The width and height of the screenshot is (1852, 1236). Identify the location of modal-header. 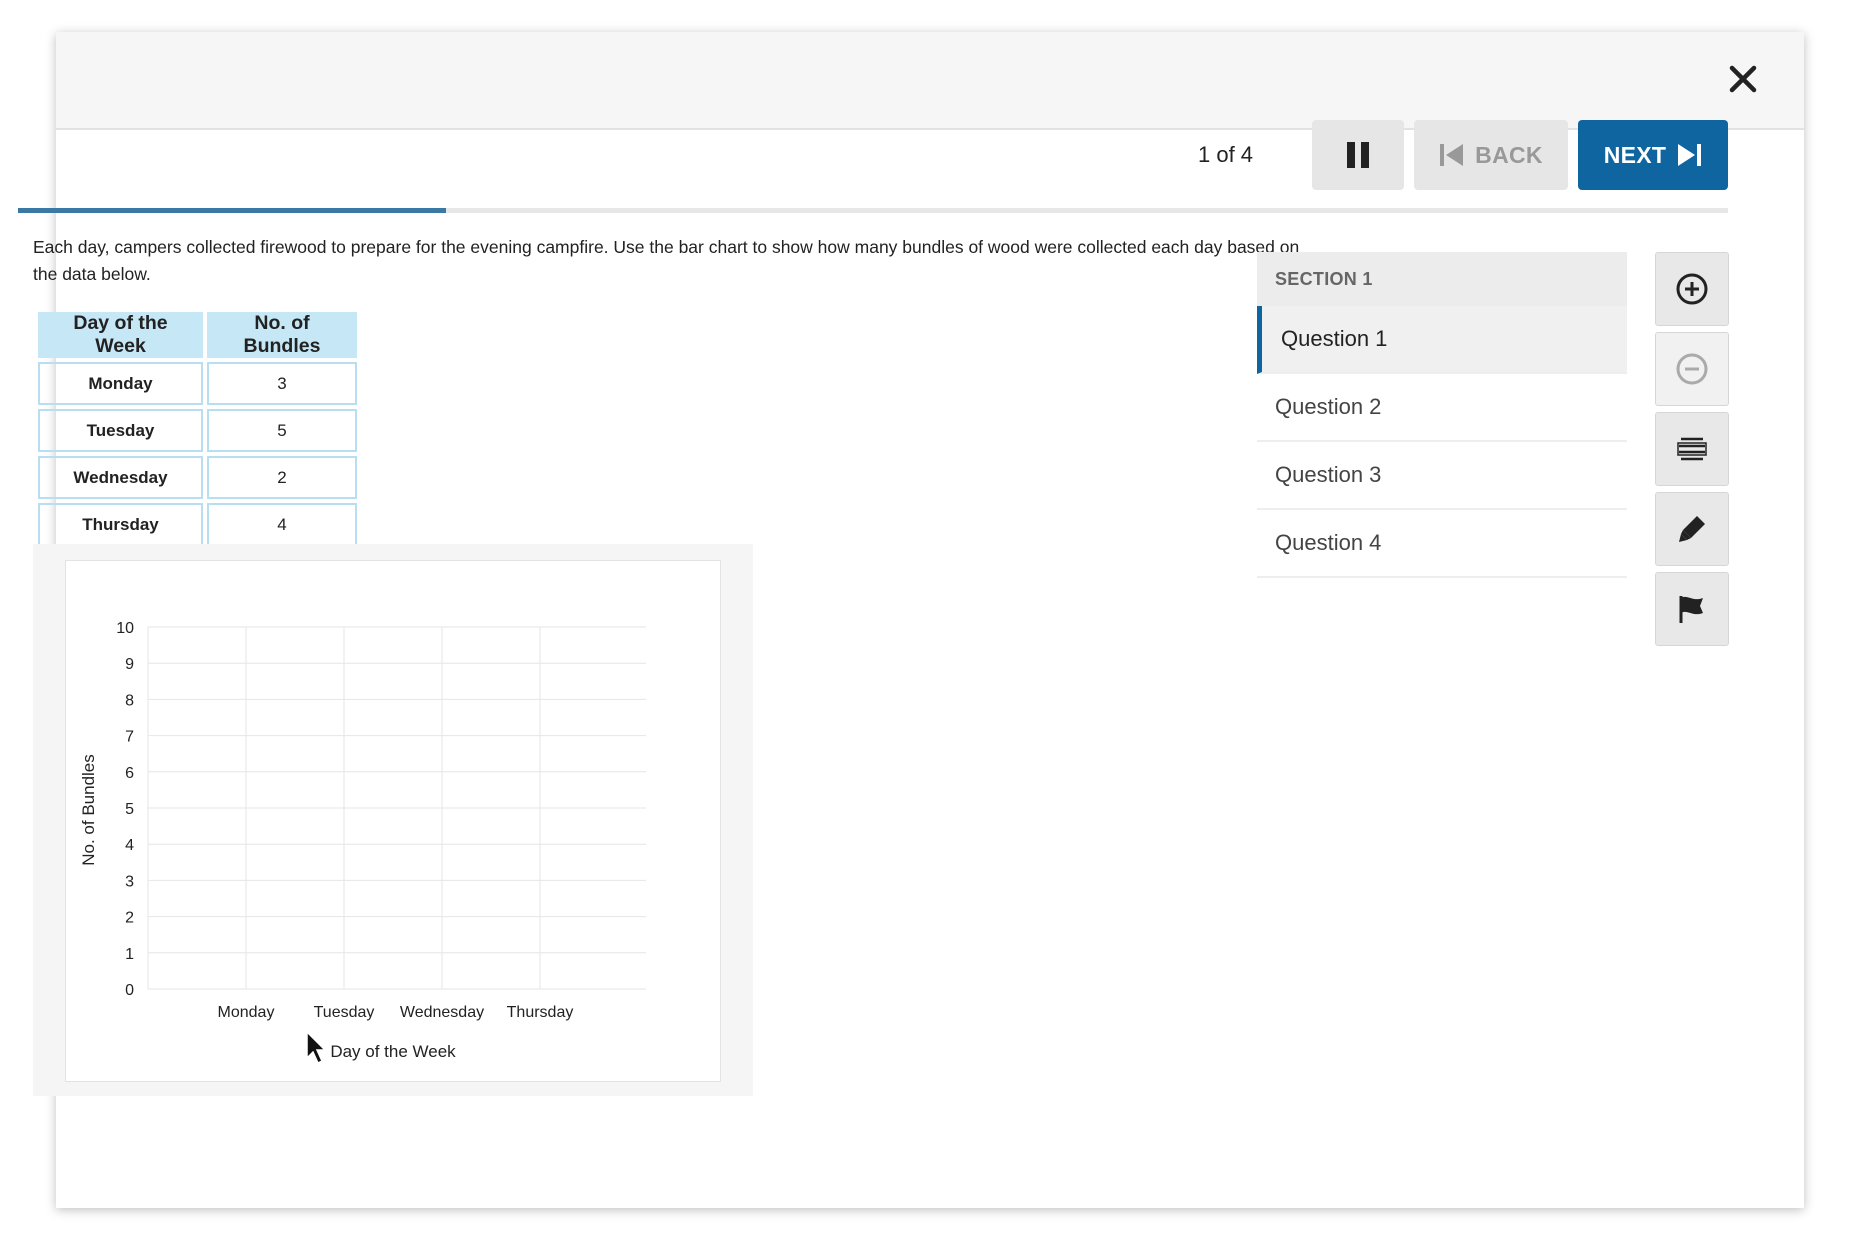
(930, 81).